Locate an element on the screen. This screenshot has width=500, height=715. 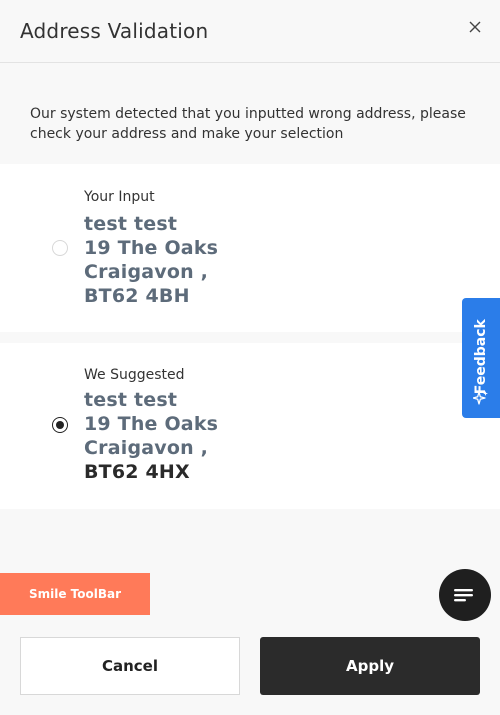
radio-your-input is located at coordinates (60, 248).